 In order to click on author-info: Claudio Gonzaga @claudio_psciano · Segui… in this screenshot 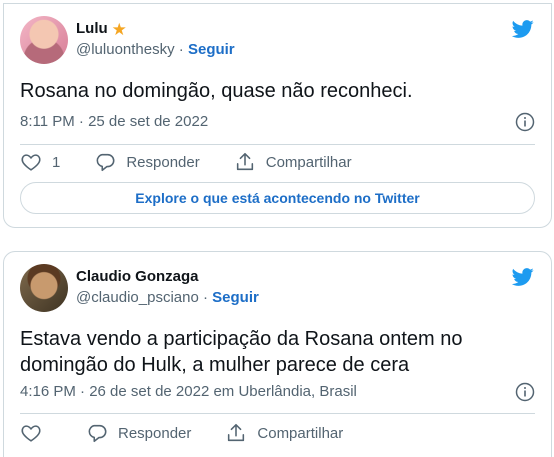, I will do `click(167, 287)`.